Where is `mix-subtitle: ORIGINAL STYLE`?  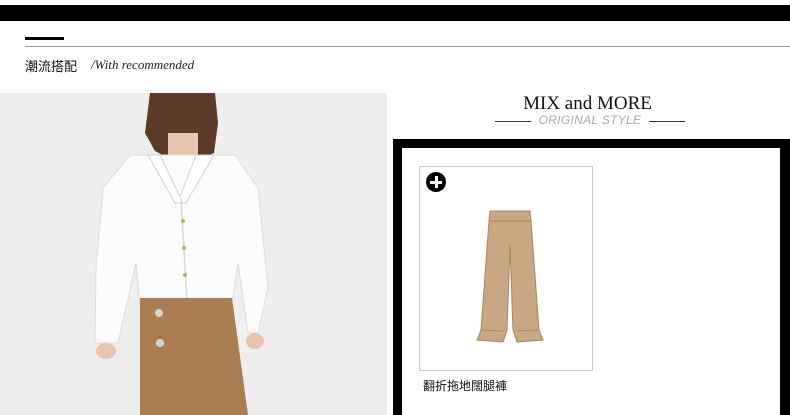
mix-subtitle: ORIGINAL STYLE is located at coordinates (590, 120).